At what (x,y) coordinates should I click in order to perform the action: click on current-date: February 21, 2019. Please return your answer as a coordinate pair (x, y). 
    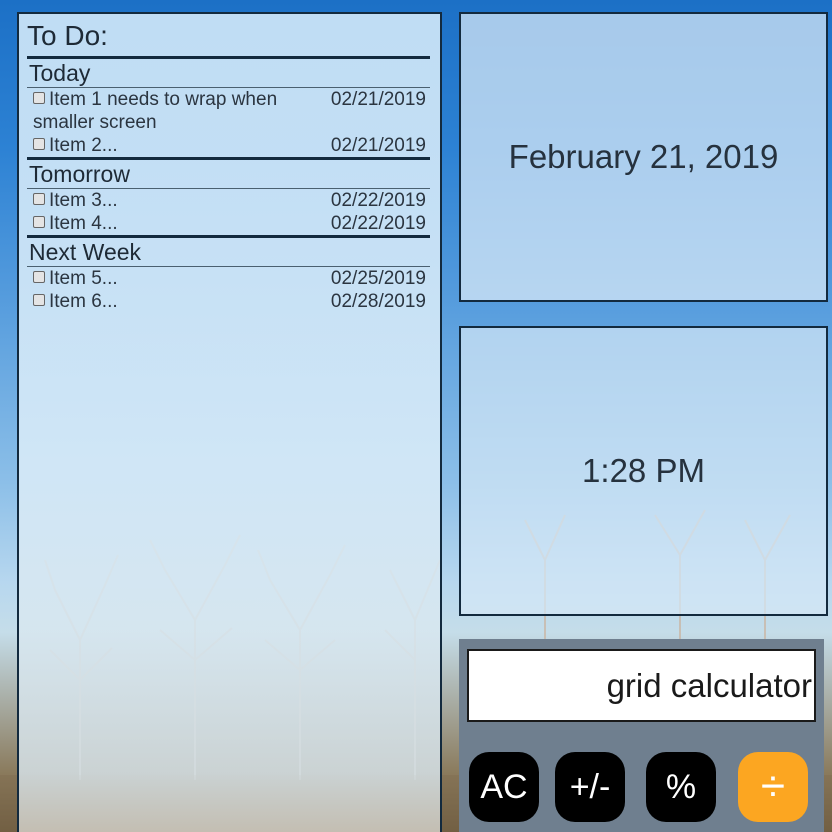
    Looking at the image, I should click on (643, 156).